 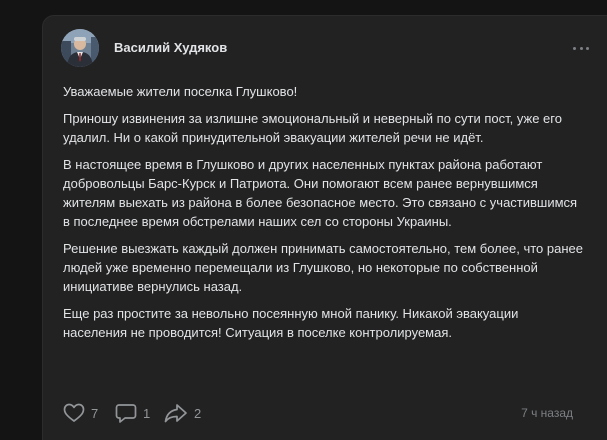 What do you see at coordinates (180, 91) in the screenshot?
I see `post-paragraph: Уважаемые жители поселка Глушково!` at bounding box center [180, 91].